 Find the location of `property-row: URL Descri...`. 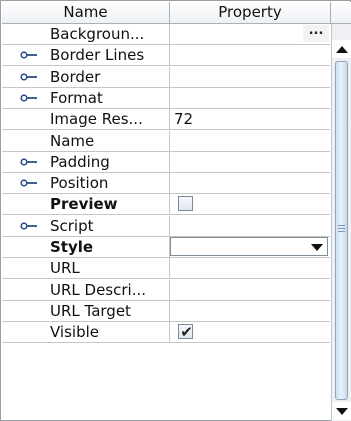

property-row: URL Descri... is located at coordinates (166, 290).